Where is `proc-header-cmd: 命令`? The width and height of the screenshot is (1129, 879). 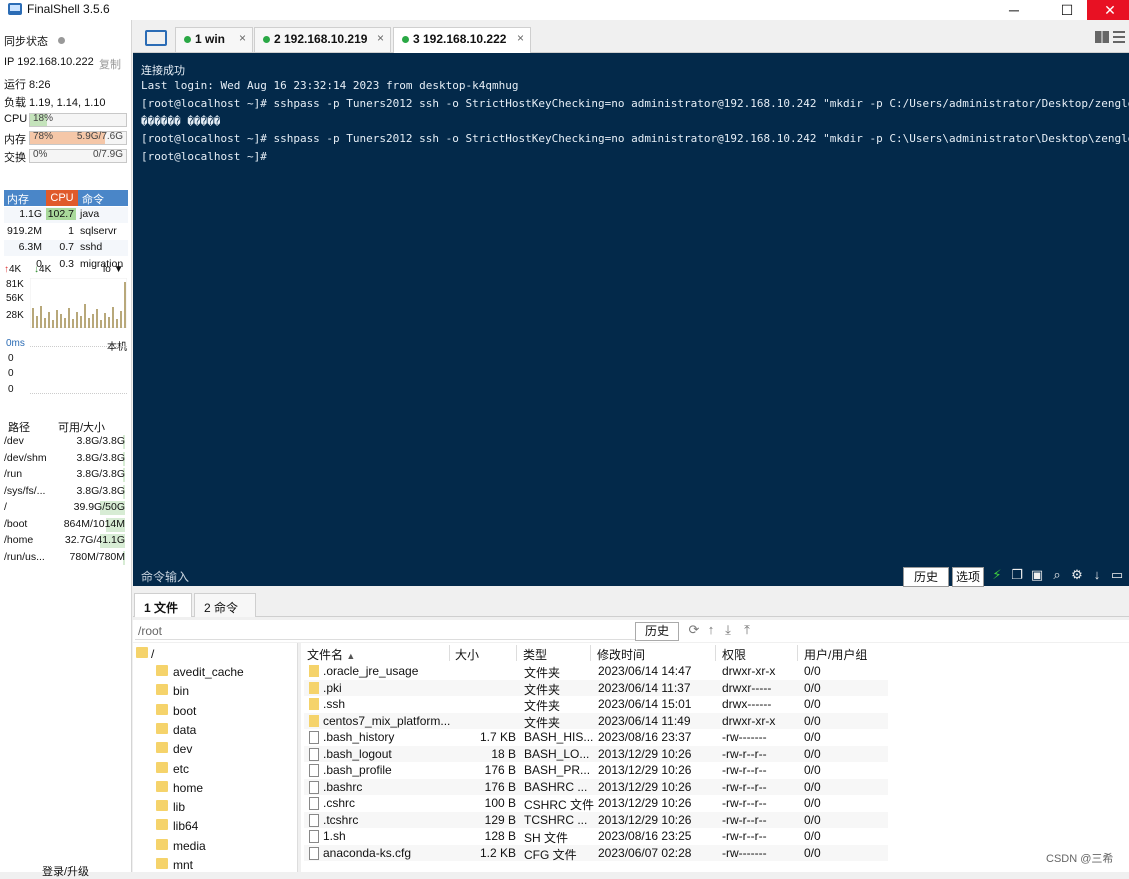 proc-header-cmd: 命令 is located at coordinates (93, 199).